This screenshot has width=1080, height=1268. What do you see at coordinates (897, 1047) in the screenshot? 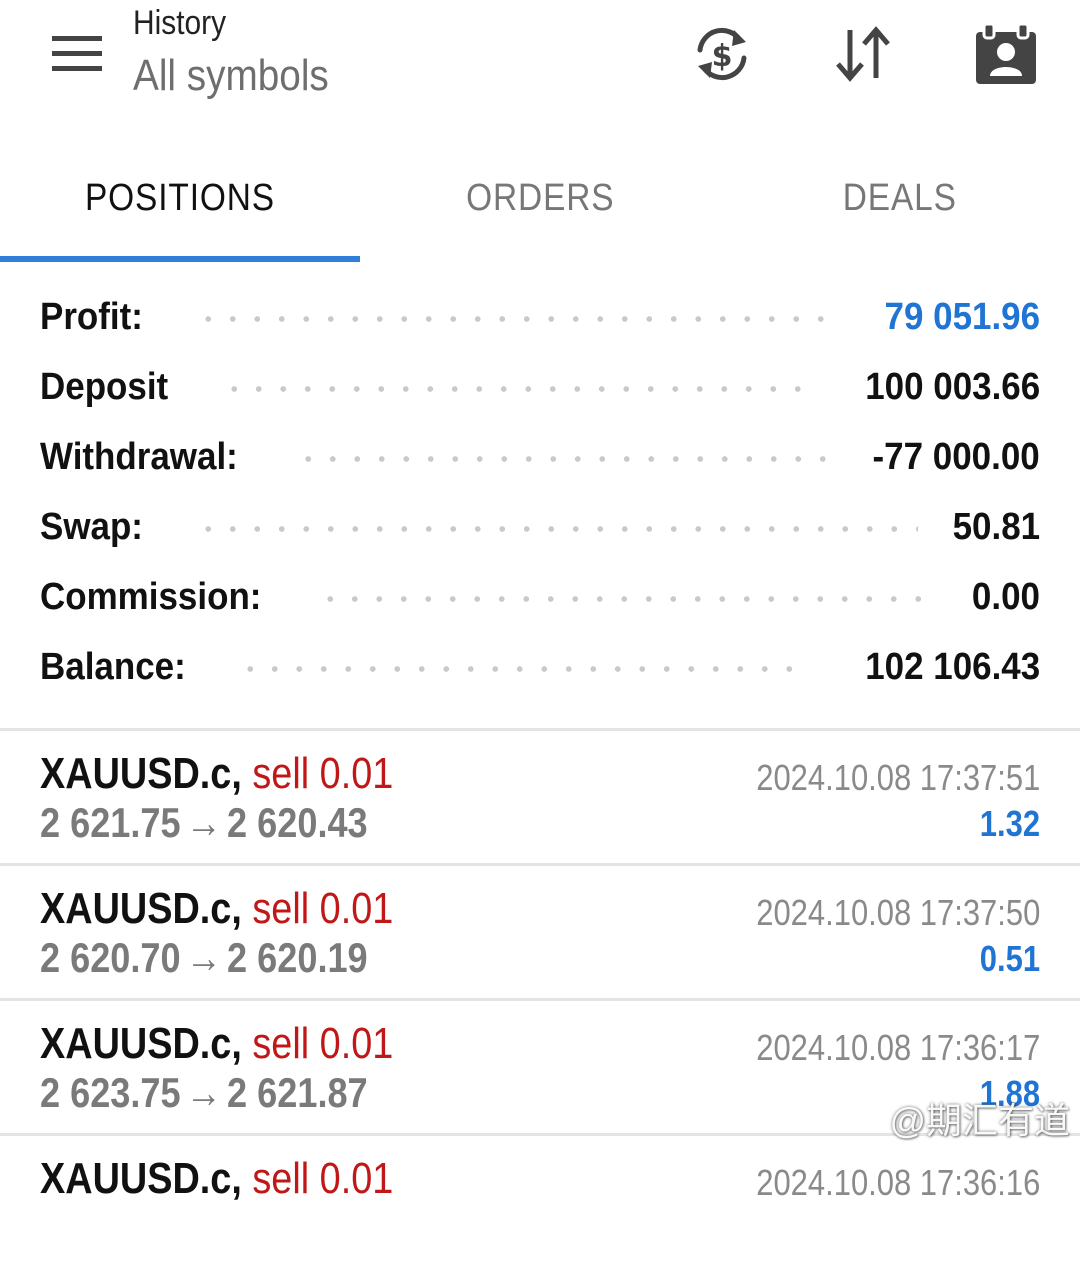
I see `deal-time: 2024.10.08 17:36:17` at bounding box center [897, 1047].